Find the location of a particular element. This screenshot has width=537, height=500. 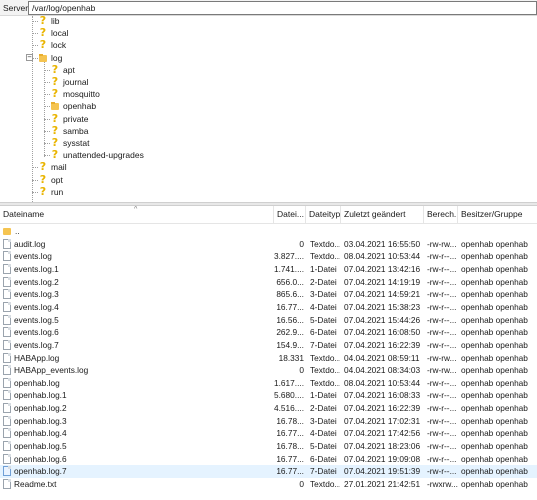

file-name: openhab.log.7 is located at coordinates (40, 471).